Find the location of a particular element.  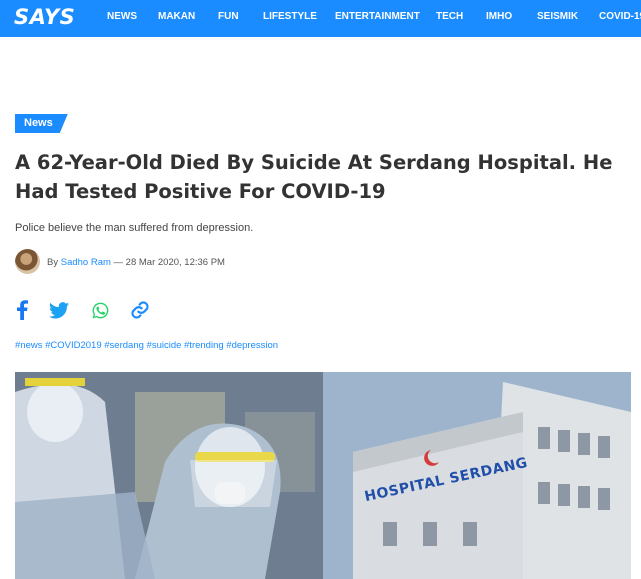

nav-item-fun: FUN is located at coordinates (228, 16).